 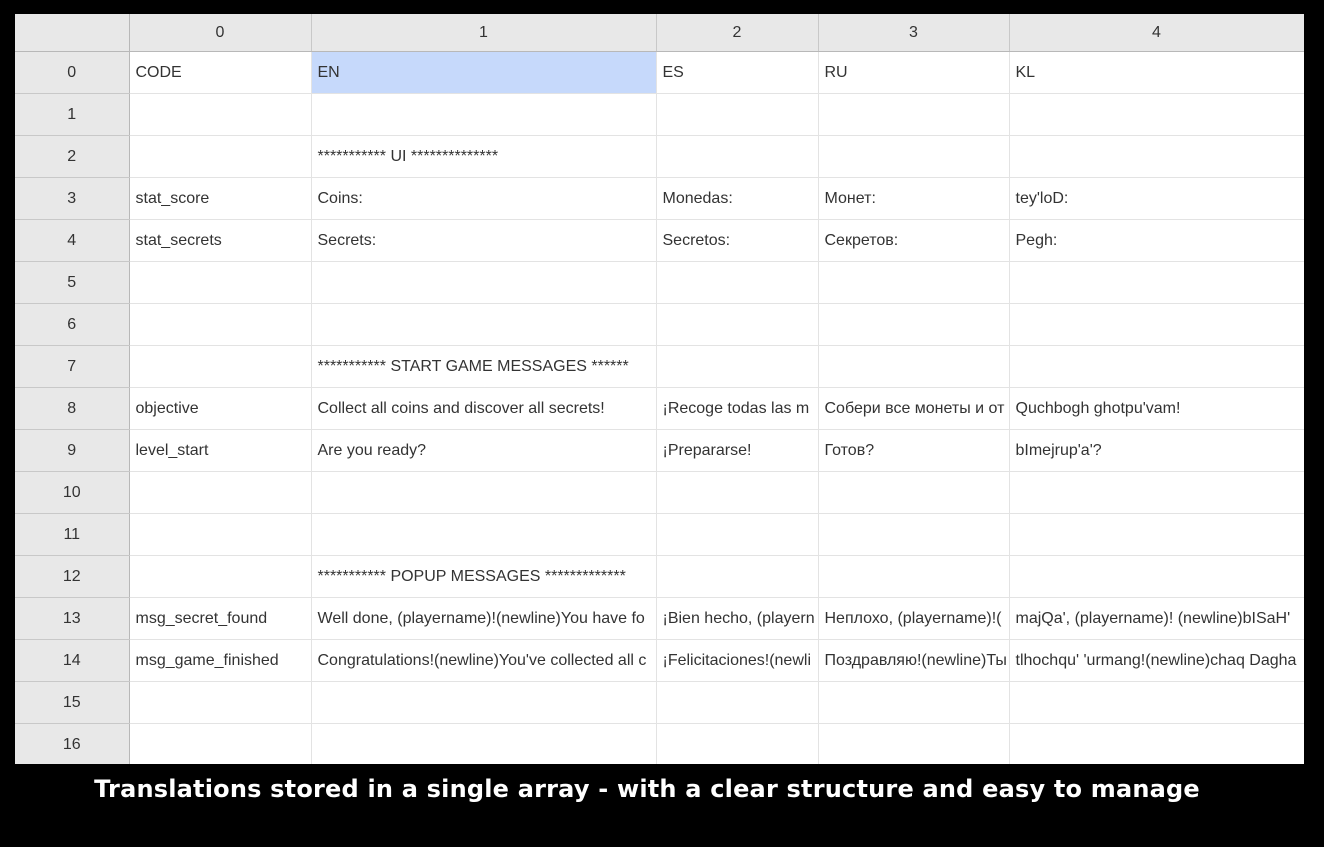 I want to click on row-header: 16, so click(x=72, y=743).